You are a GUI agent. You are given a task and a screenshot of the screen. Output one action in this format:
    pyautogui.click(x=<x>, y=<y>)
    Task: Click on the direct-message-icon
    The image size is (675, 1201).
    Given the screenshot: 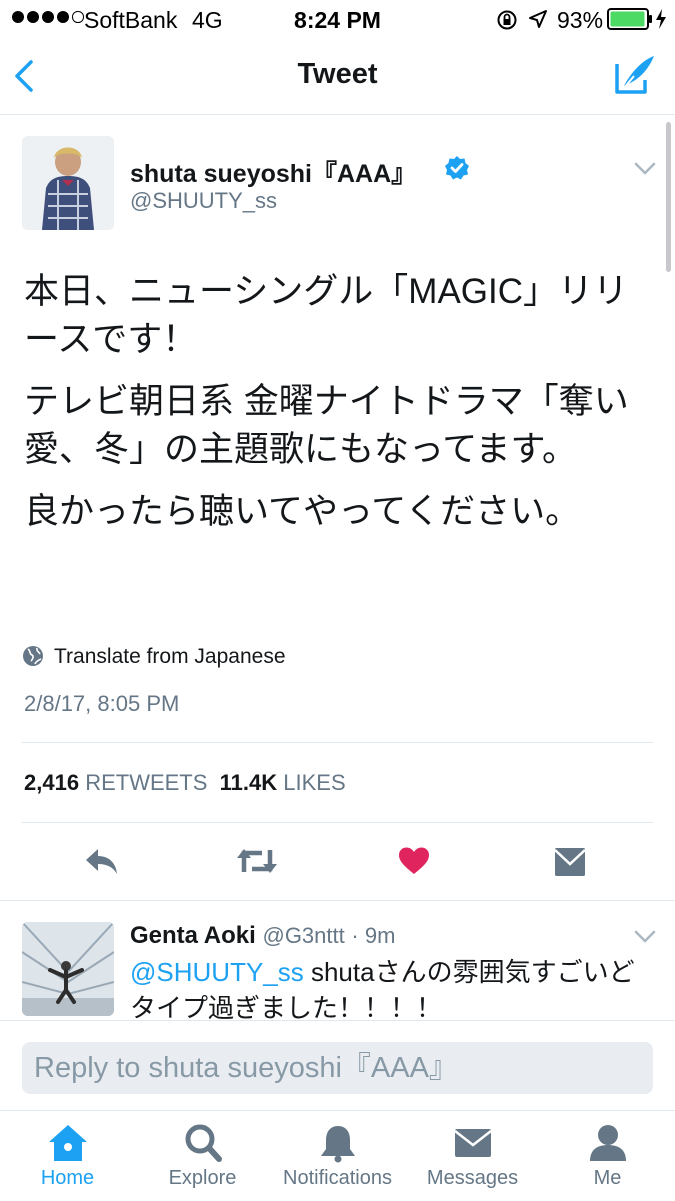 What is the action you would take?
    pyautogui.click(x=570, y=862)
    